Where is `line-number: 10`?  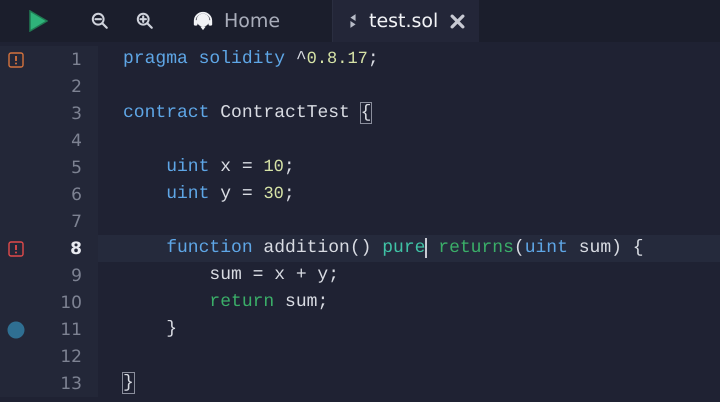
line-number: 10 is located at coordinates (70, 302).